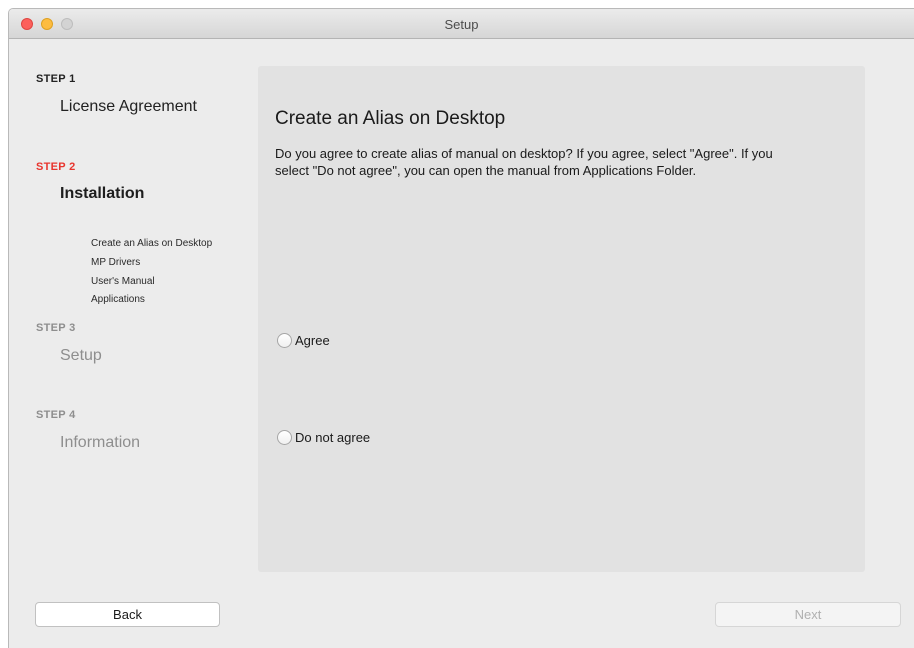  Describe the element at coordinates (284, 340) in the screenshot. I see `agree-radio` at that location.